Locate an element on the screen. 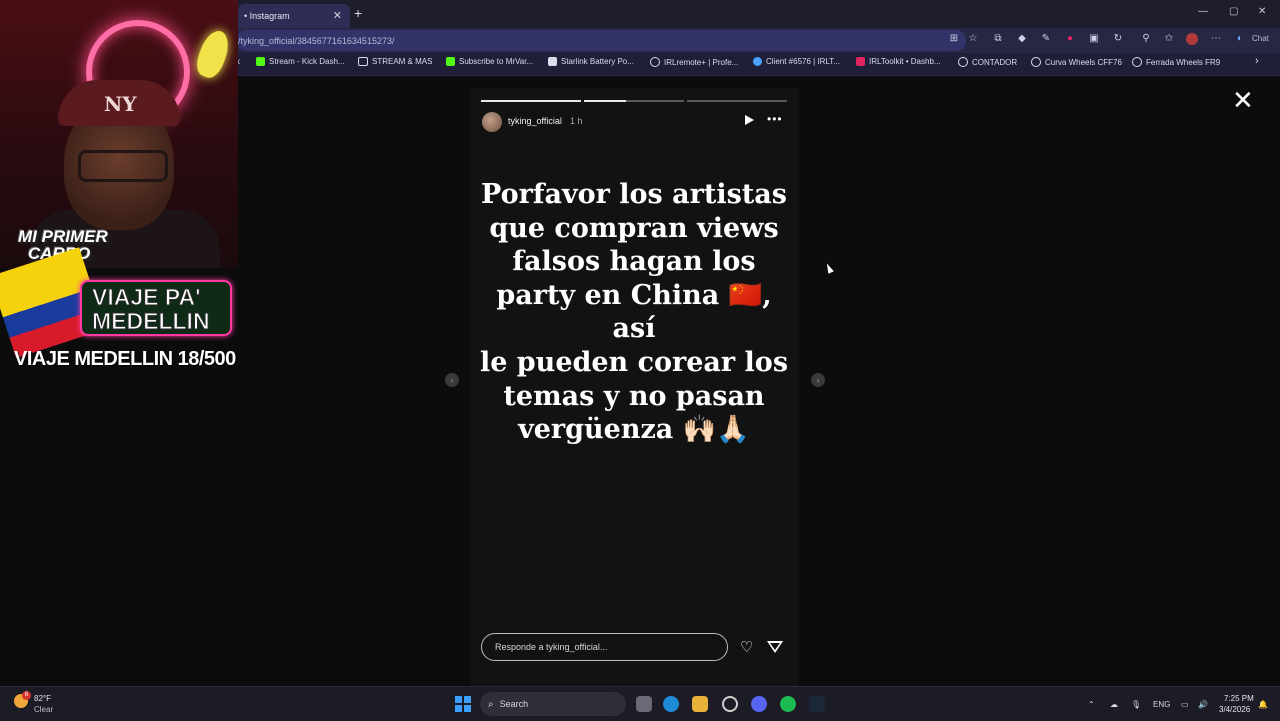  profile-avatar-icon is located at coordinates (1192, 39).